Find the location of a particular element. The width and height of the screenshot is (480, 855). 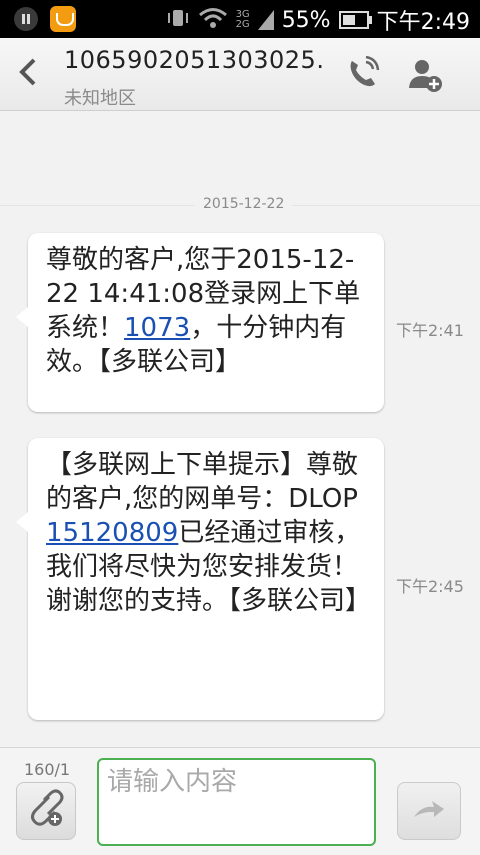

message-time: 下午2:45 is located at coordinates (430, 586).